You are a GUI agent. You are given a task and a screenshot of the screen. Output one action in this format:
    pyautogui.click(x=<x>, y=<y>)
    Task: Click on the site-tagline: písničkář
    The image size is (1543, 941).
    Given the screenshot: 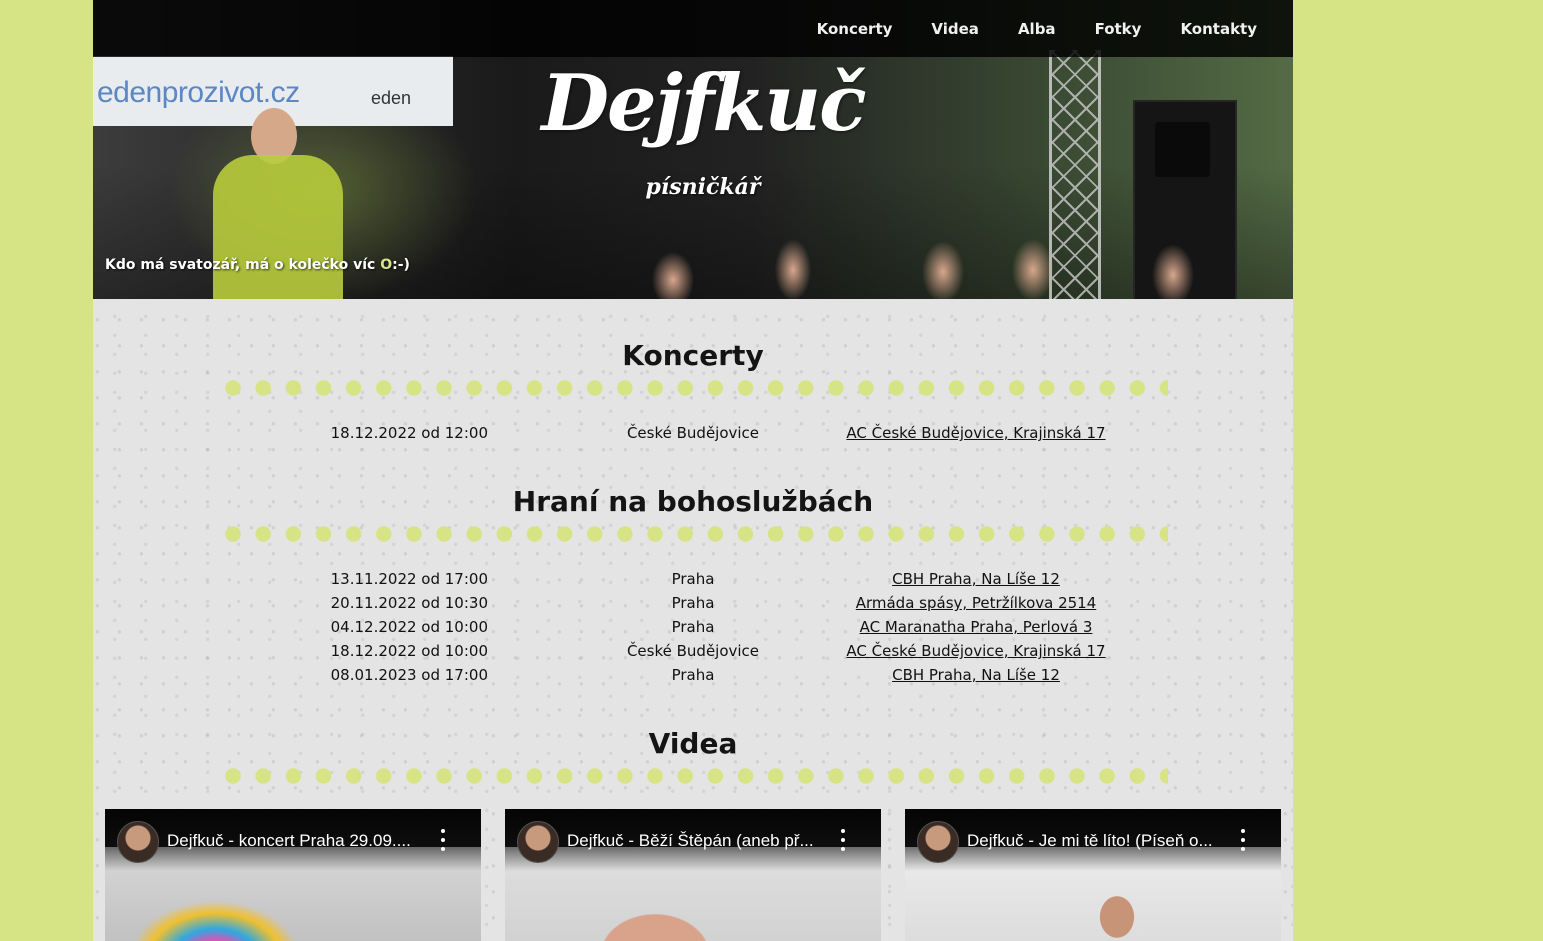 What is the action you would take?
    pyautogui.click(x=703, y=187)
    